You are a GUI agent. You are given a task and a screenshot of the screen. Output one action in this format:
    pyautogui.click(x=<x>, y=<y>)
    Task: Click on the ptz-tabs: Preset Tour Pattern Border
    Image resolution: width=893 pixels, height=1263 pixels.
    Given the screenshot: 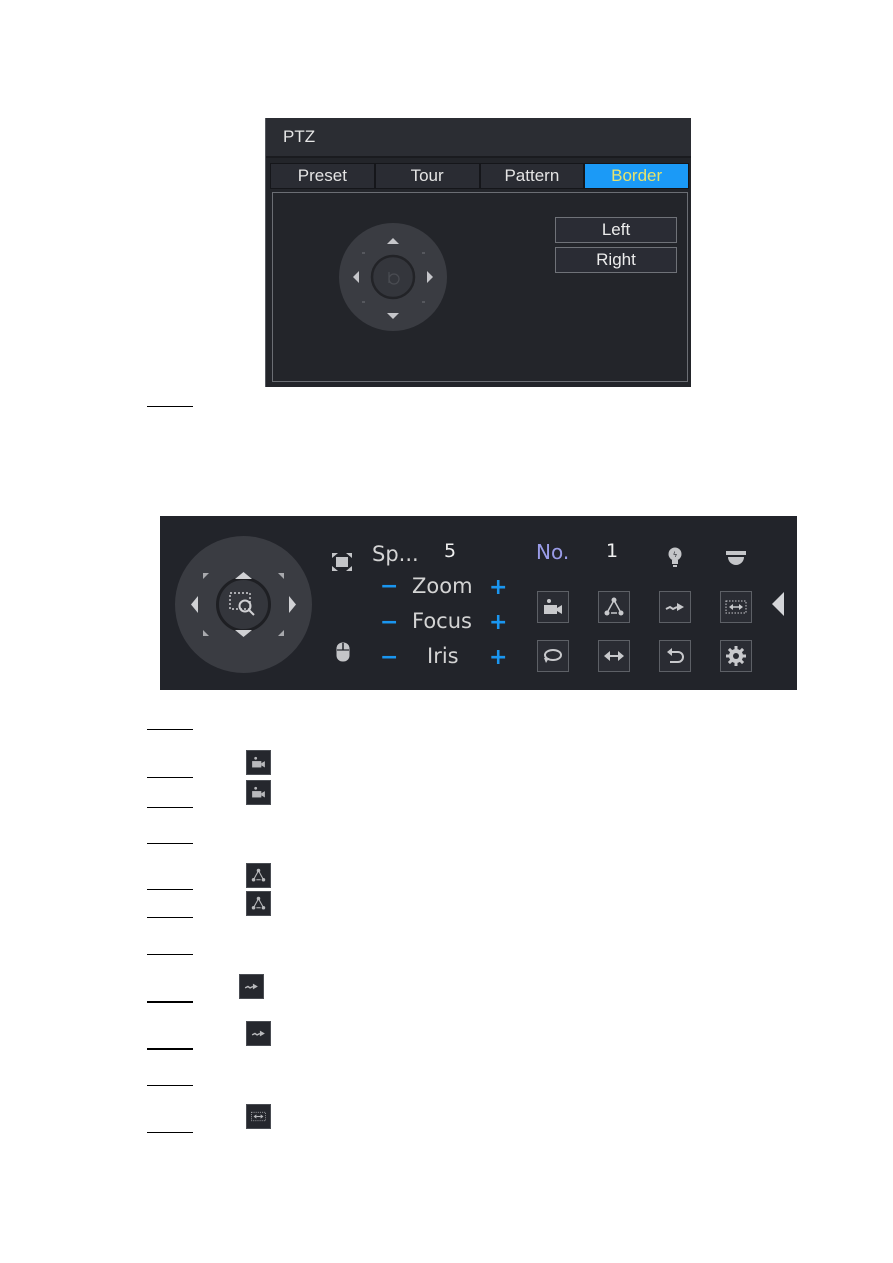 What is the action you would take?
    pyautogui.click(x=479, y=176)
    